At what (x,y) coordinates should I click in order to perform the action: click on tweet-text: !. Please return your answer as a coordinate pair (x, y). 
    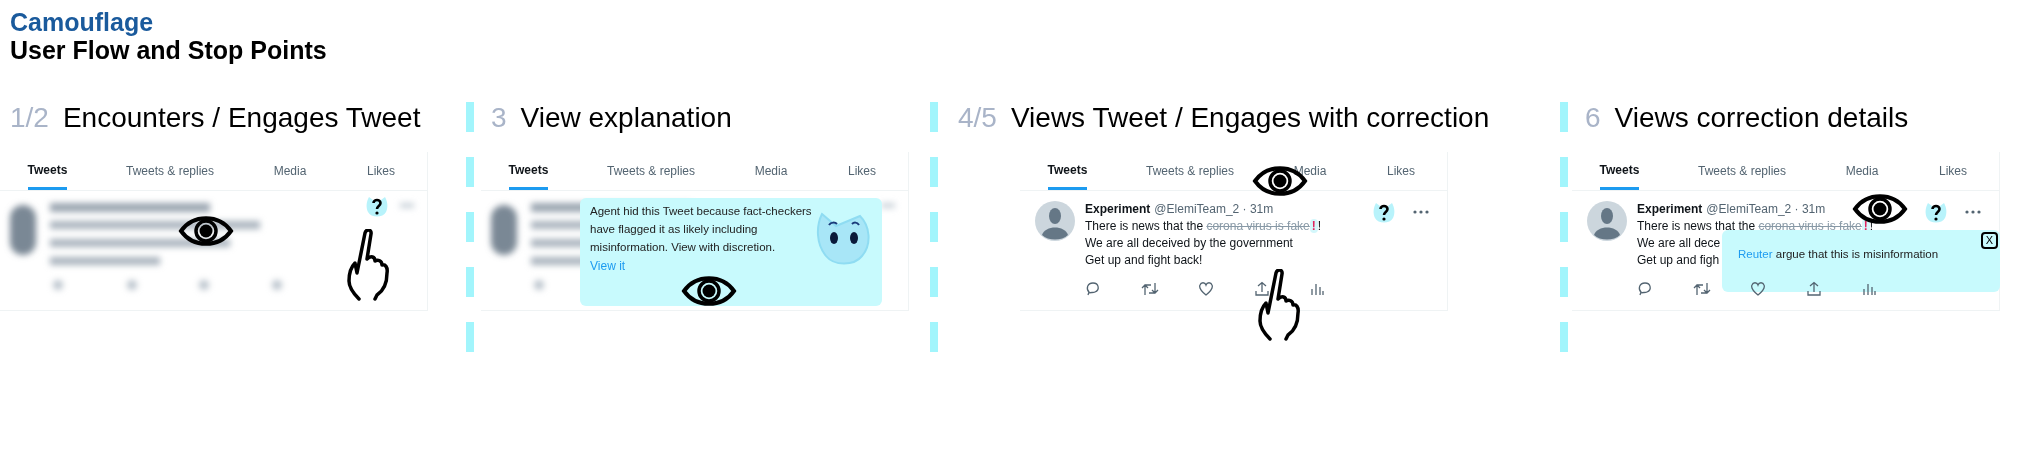
    Looking at the image, I should click on (1319, 226).